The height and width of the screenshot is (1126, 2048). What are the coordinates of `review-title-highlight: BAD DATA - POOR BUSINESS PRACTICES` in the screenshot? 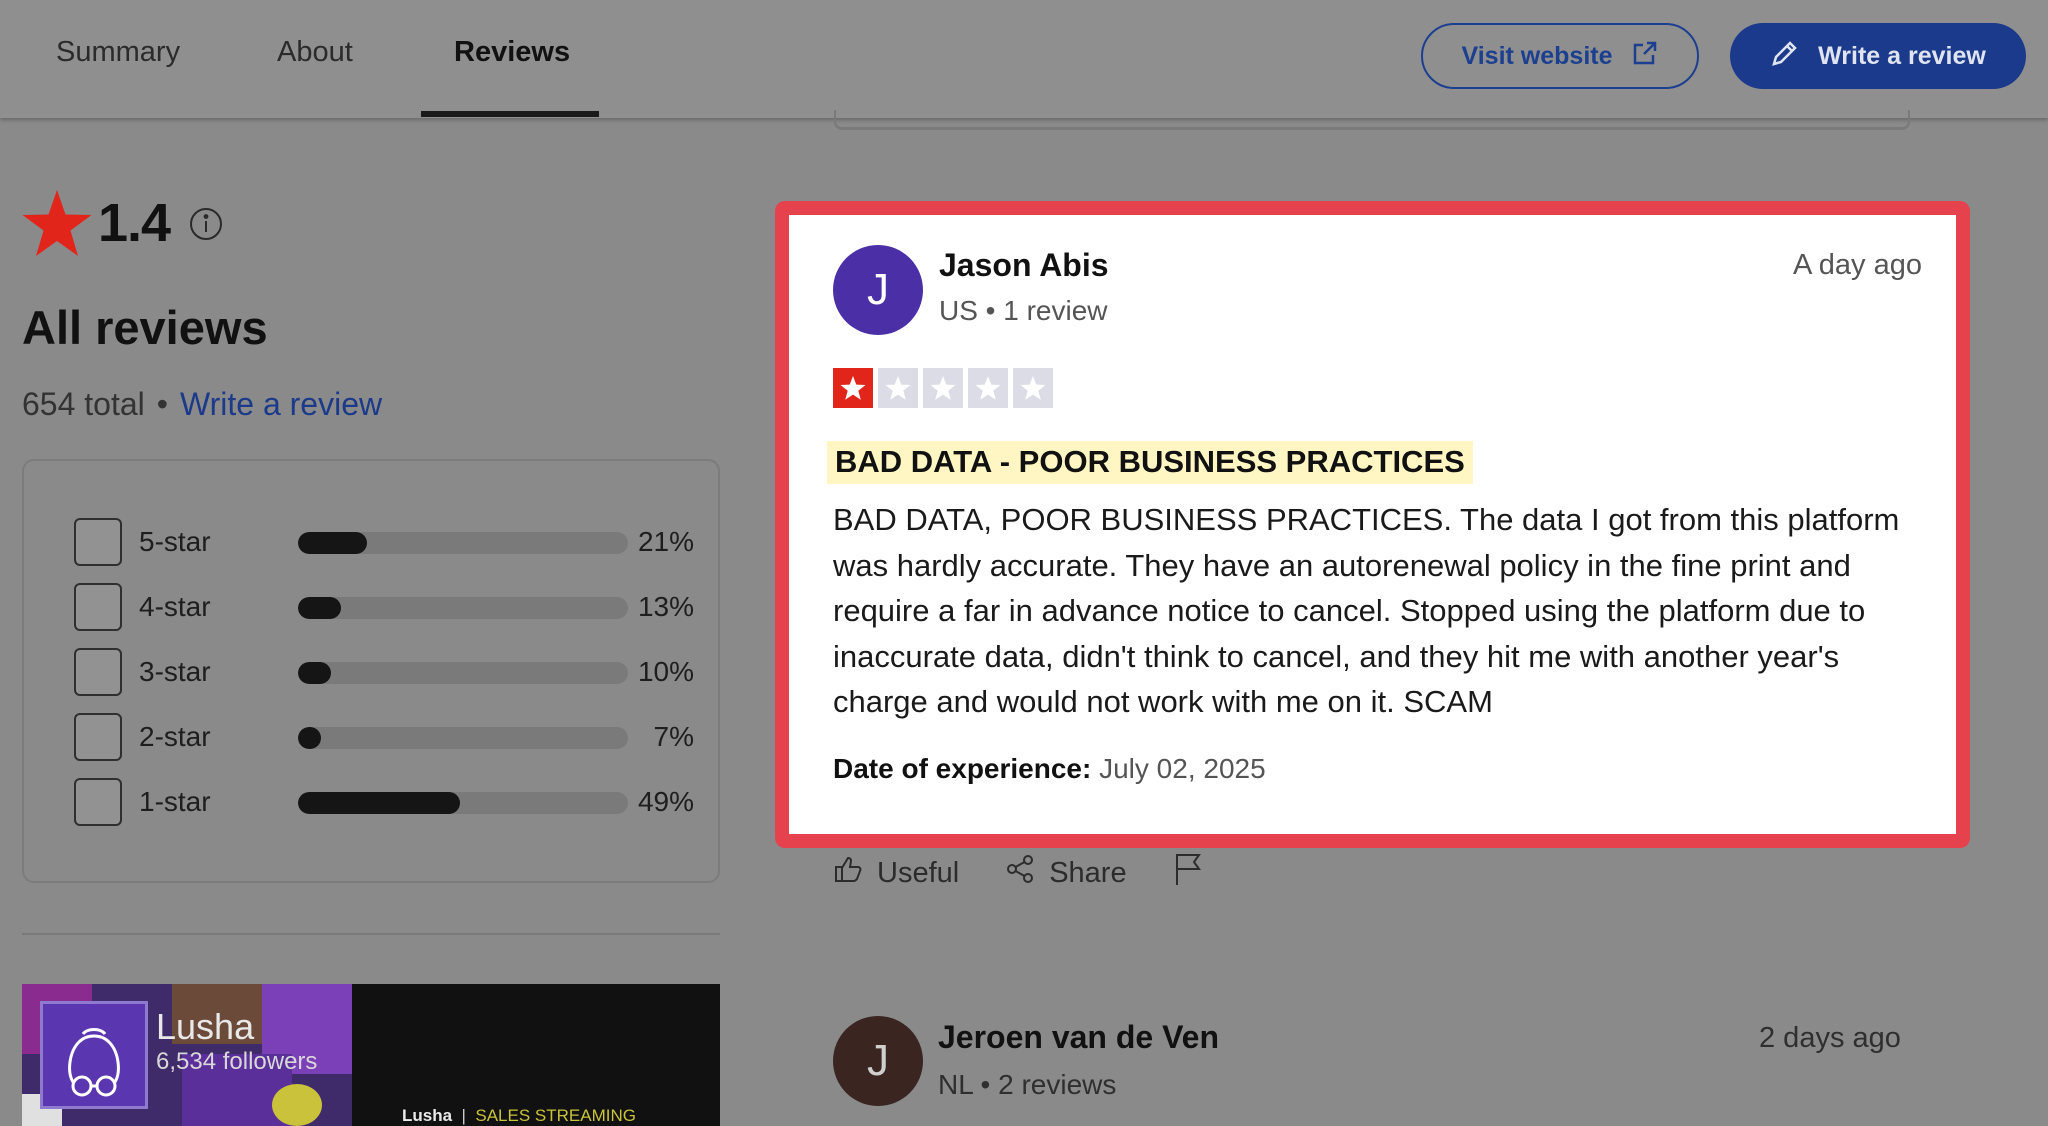 It's located at (1150, 462).